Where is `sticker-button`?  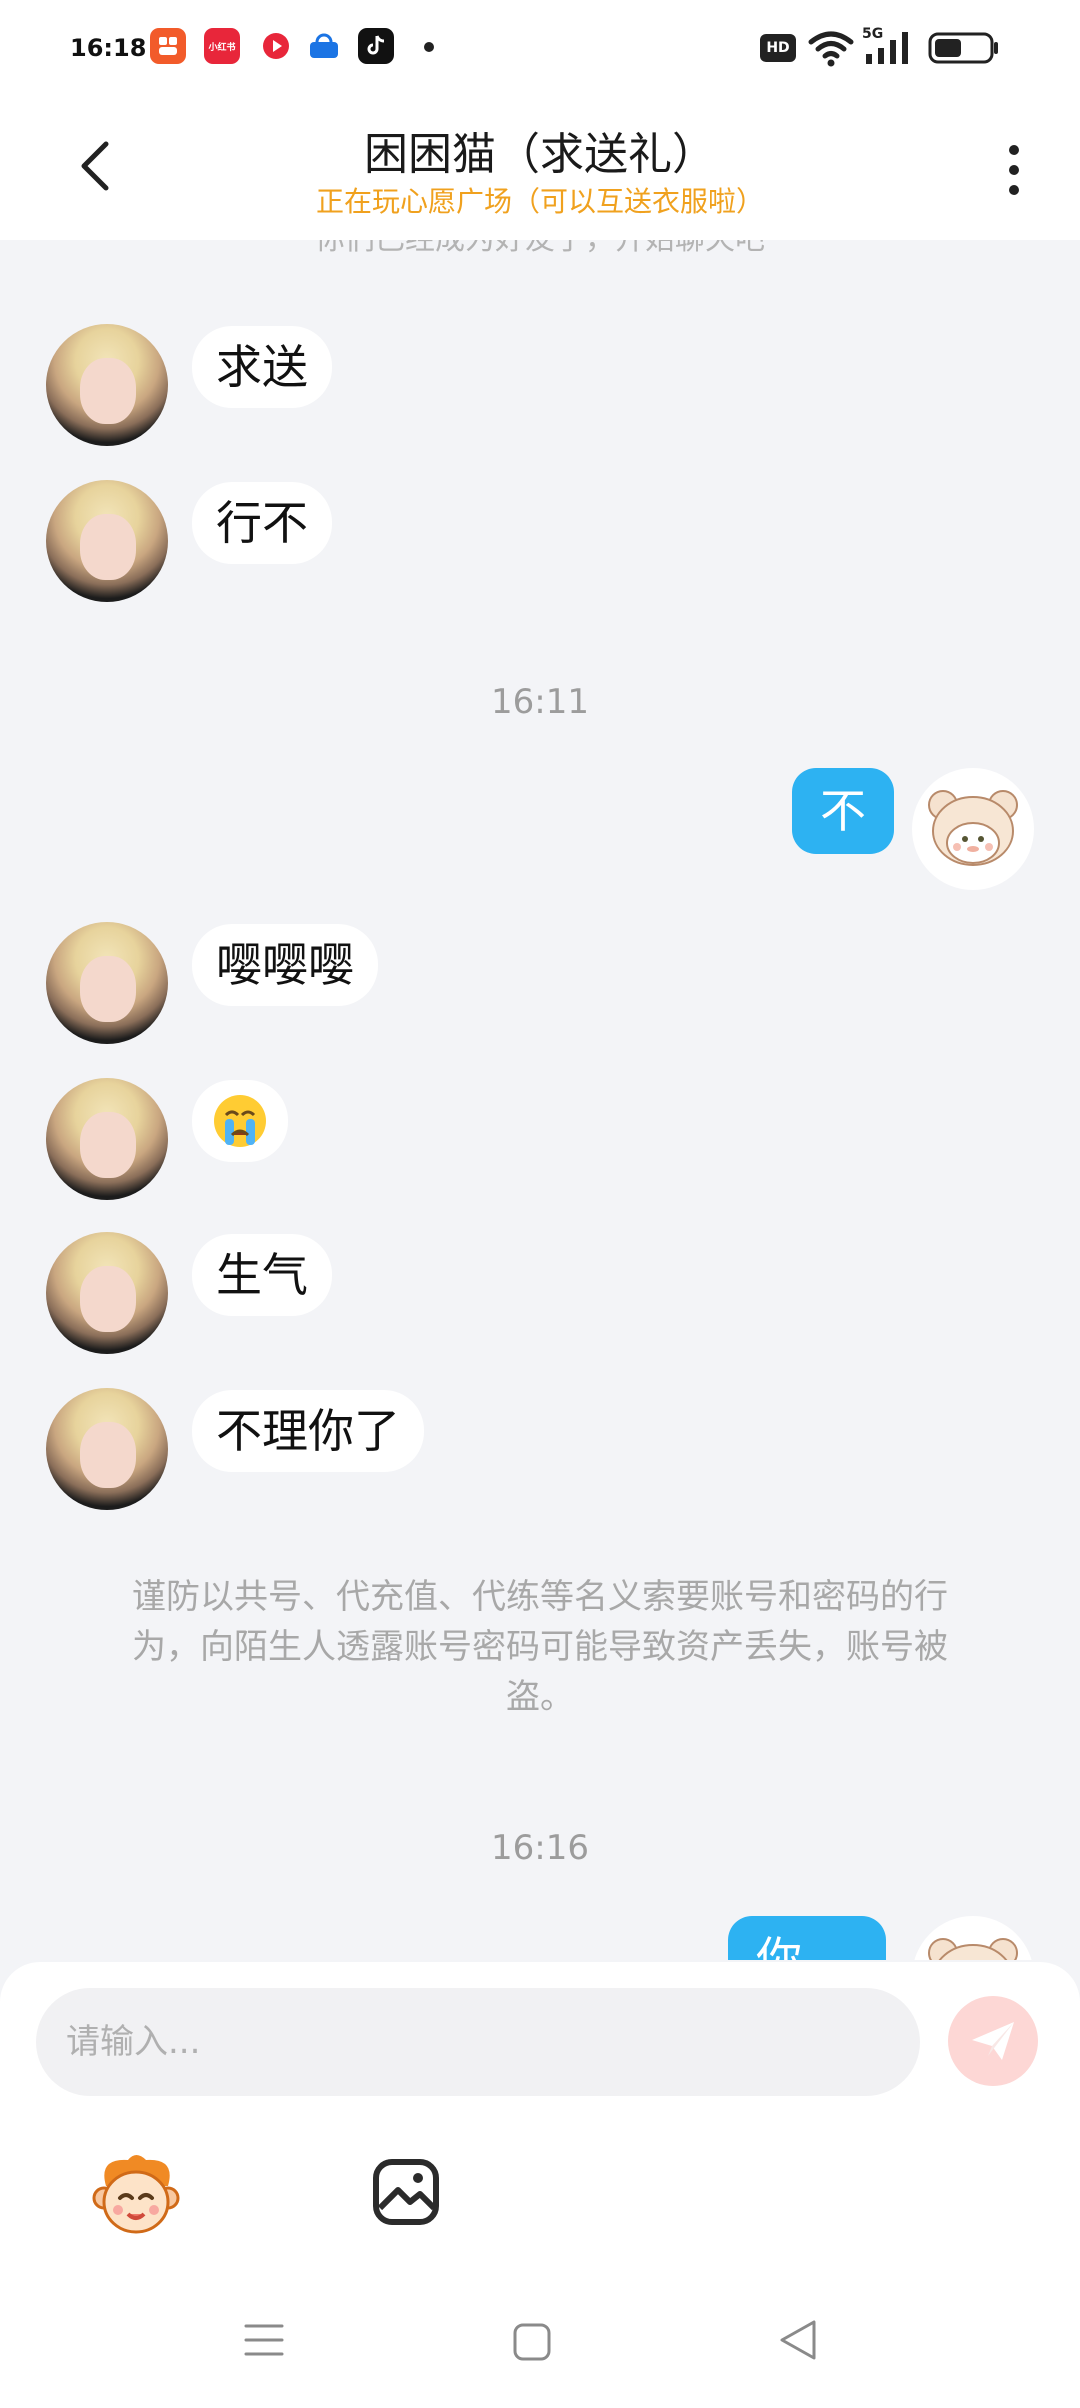 sticker-button is located at coordinates (136, 2194).